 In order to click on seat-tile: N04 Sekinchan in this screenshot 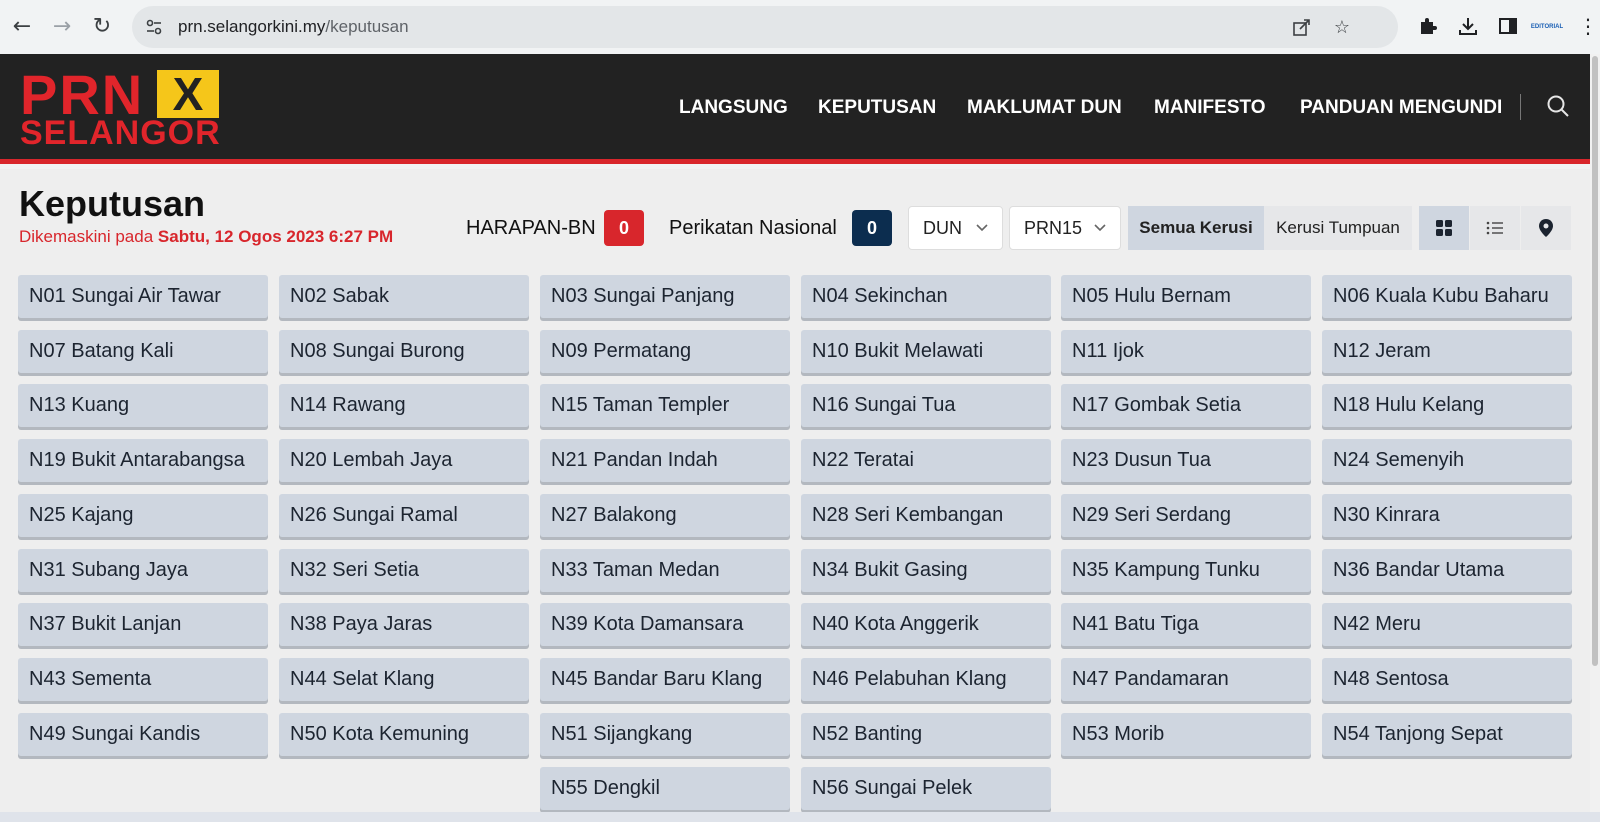, I will do `click(926, 296)`.